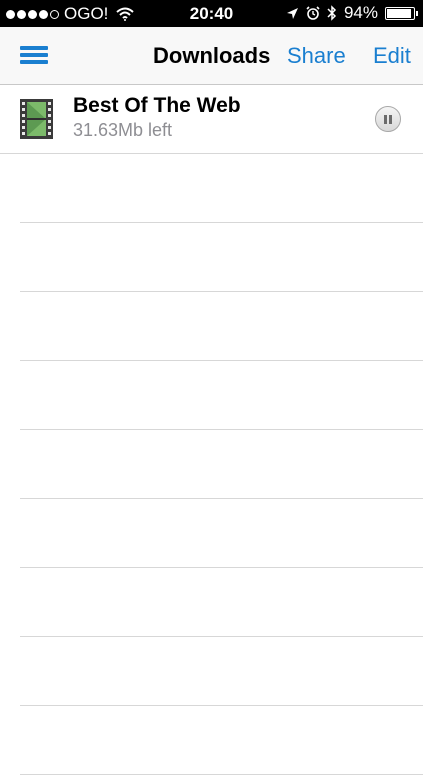  I want to click on status-bar: OGO! 20:40 94%, so click(211, 13).